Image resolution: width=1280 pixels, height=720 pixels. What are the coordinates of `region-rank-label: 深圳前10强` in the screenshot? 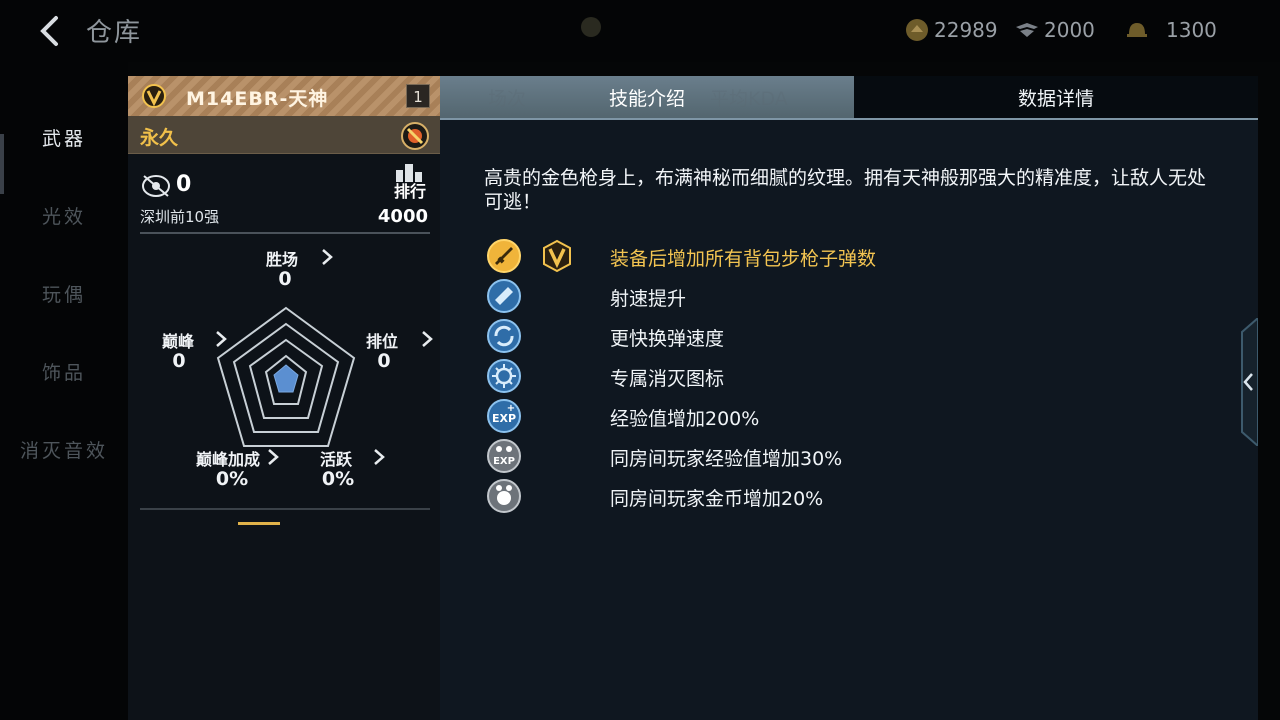 It's located at (180, 217).